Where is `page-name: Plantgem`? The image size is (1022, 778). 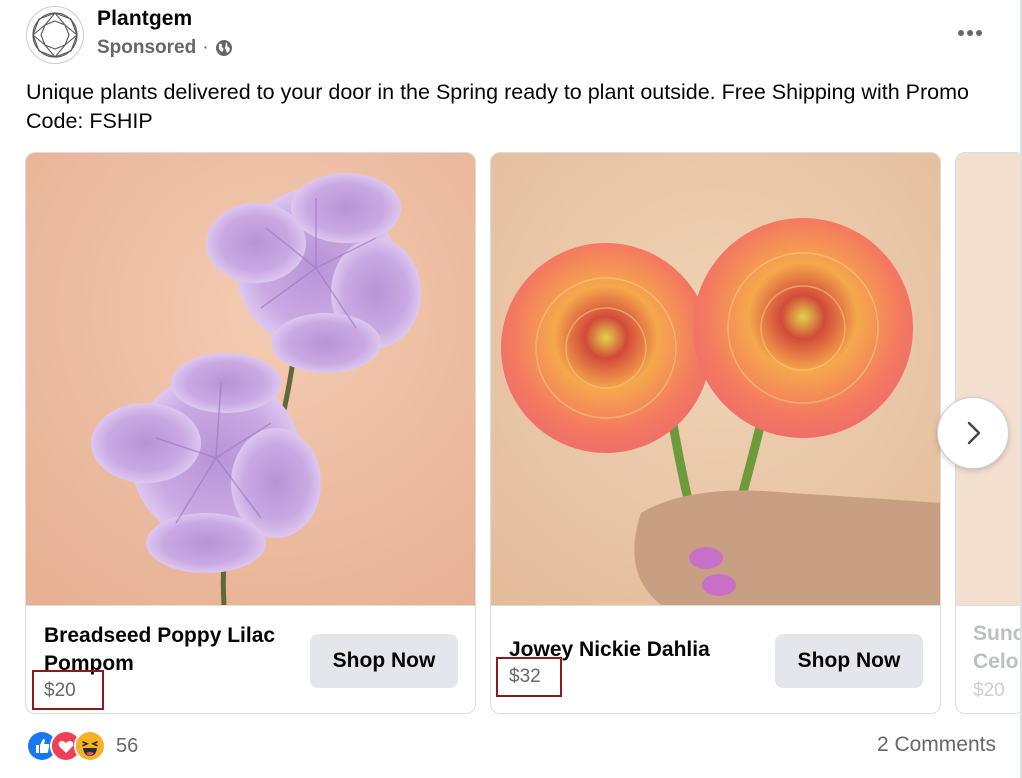
page-name: Plantgem is located at coordinates (144, 19).